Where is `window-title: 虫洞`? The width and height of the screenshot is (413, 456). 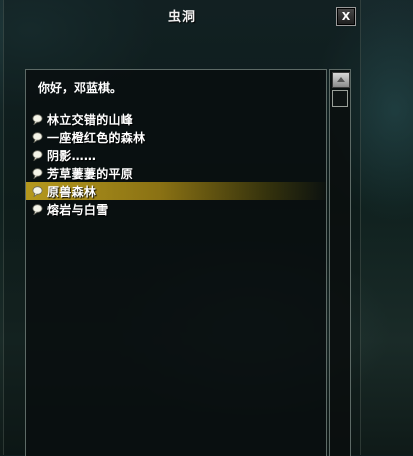 window-title: 虫洞 is located at coordinates (181, 17).